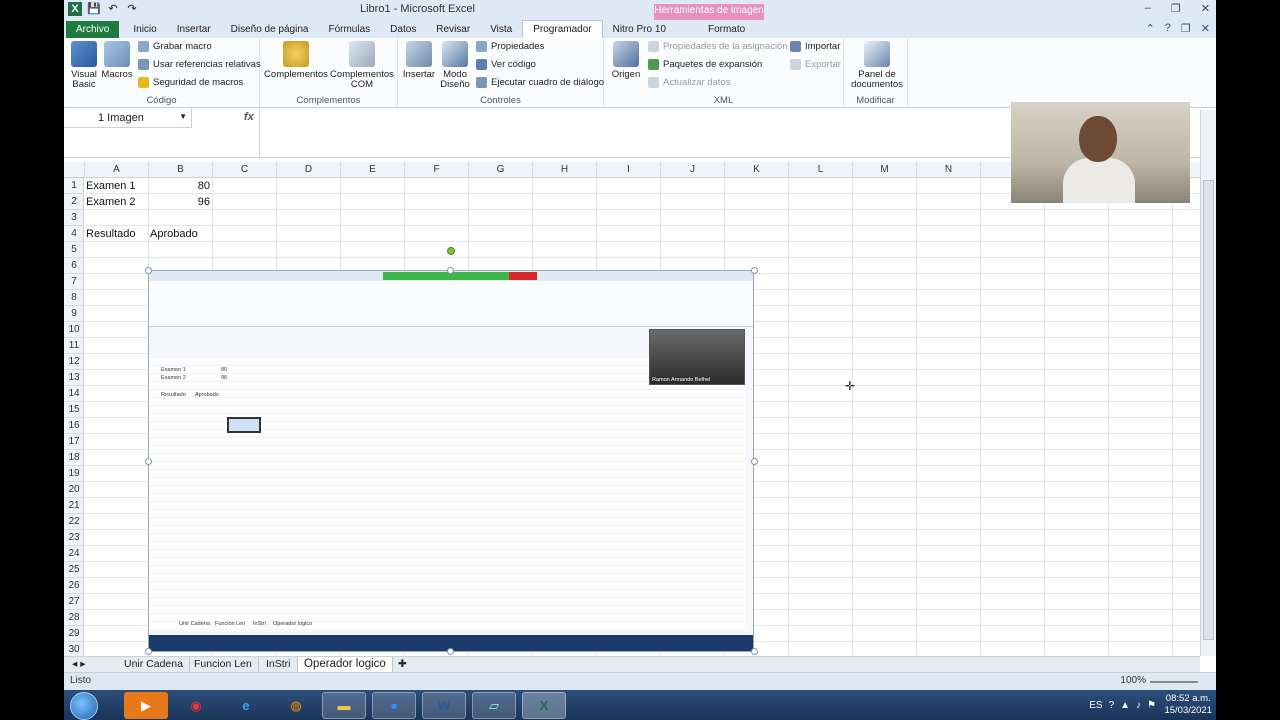 The image size is (1280, 720). I want to click on close-button: ✕, so click(1205, 8).